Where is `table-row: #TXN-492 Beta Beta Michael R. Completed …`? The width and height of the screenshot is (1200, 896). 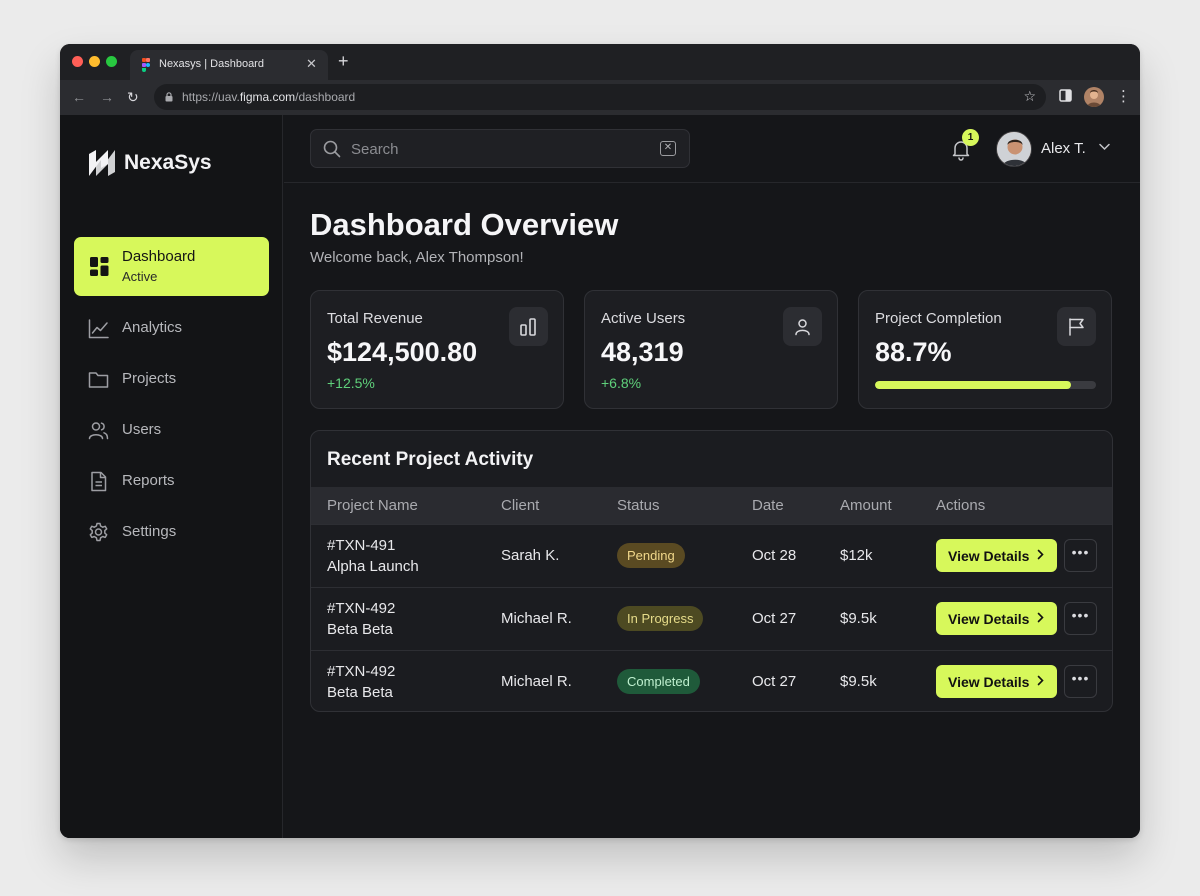
table-row: #TXN-492 Beta Beta Michael R. Completed … is located at coordinates (711, 680).